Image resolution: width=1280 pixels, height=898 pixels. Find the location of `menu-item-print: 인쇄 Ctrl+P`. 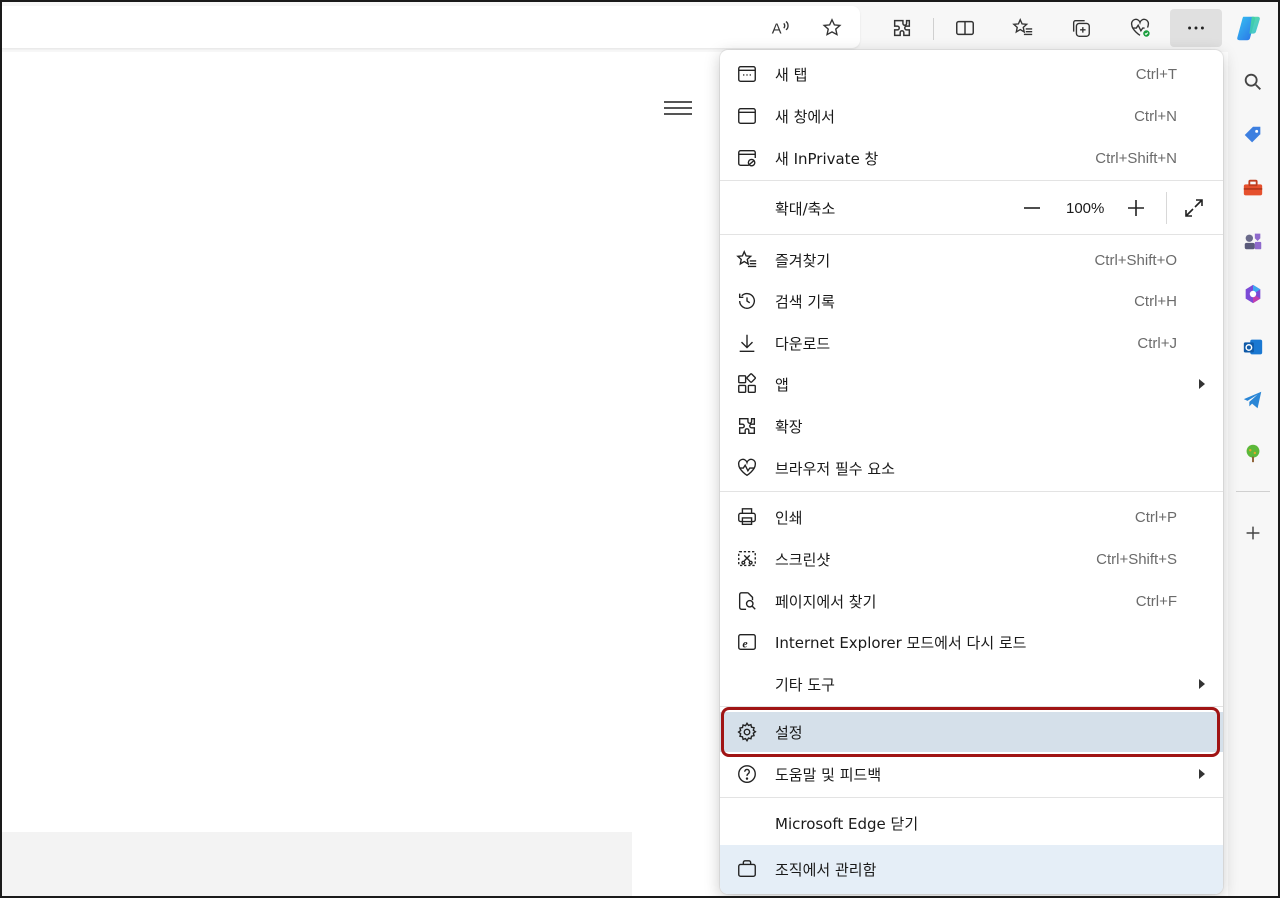

menu-item-print: 인쇄 Ctrl+P is located at coordinates (971, 517).